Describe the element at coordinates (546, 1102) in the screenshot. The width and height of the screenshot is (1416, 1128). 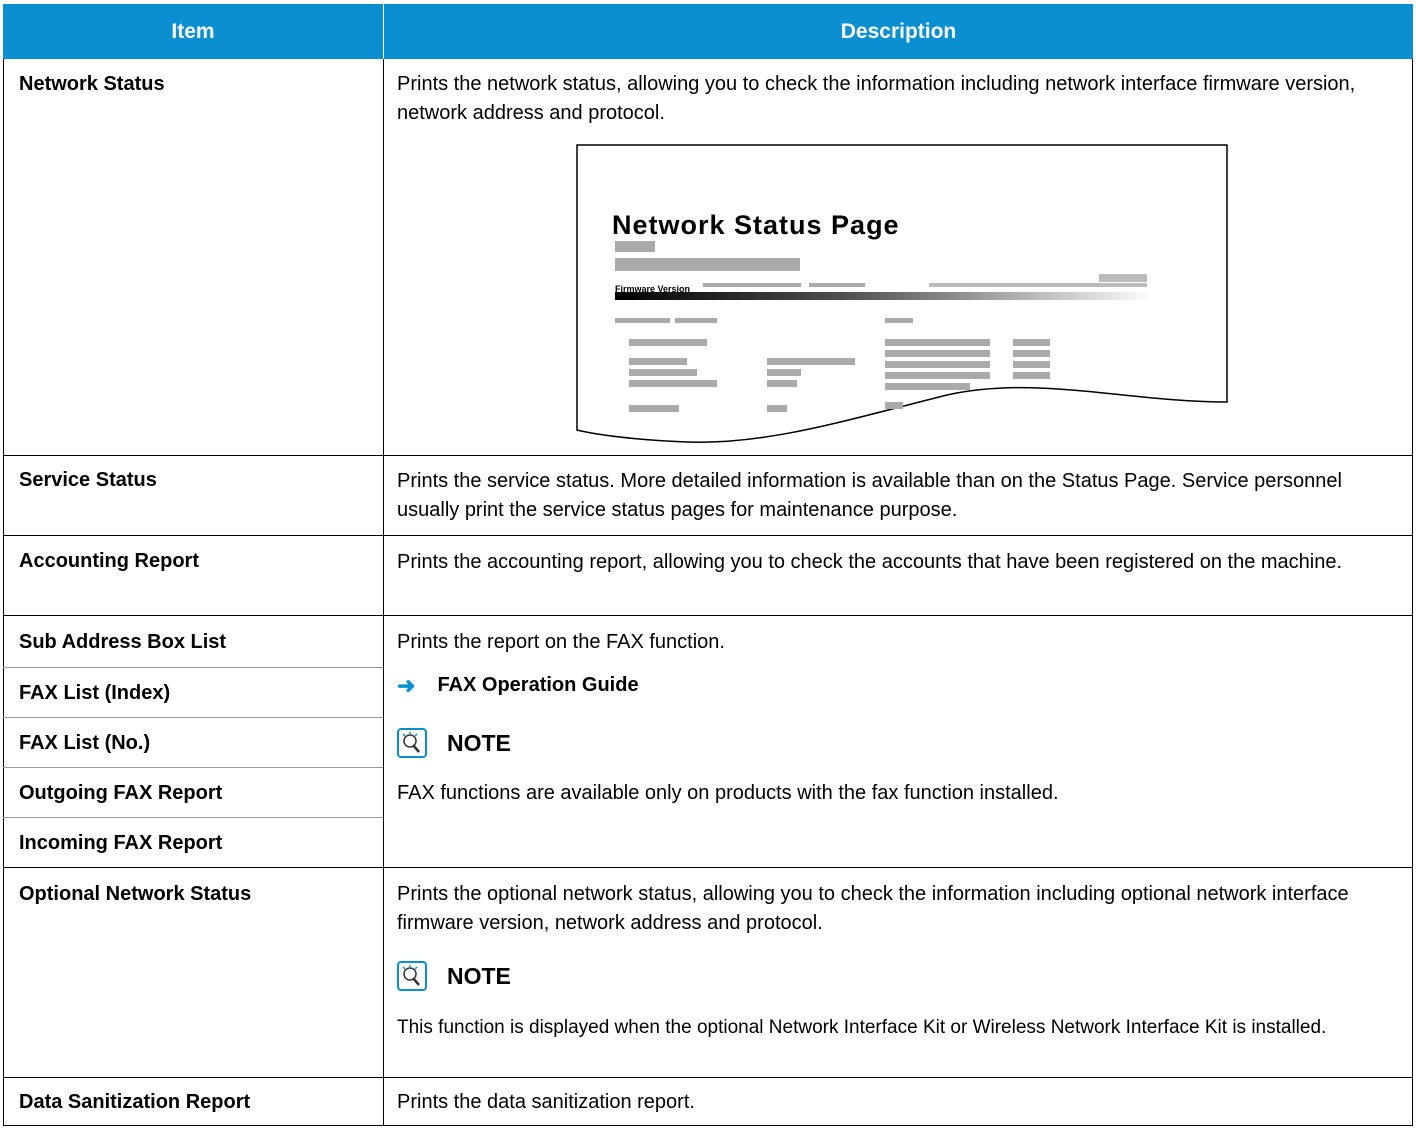
I see `desc-data-sanitization-report: Prints the data sanitization report.` at that location.